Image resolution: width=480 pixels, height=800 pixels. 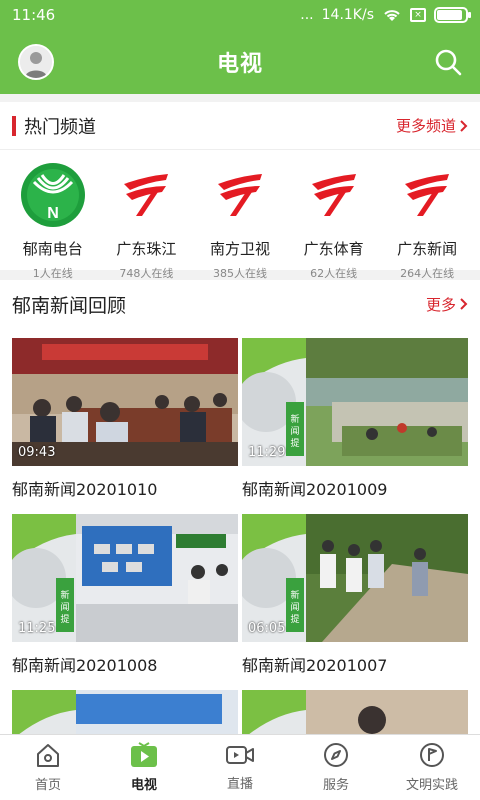 What do you see at coordinates (336, 767) in the screenshot?
I see `tab-service: 服务` at bounding box center [336, 767].